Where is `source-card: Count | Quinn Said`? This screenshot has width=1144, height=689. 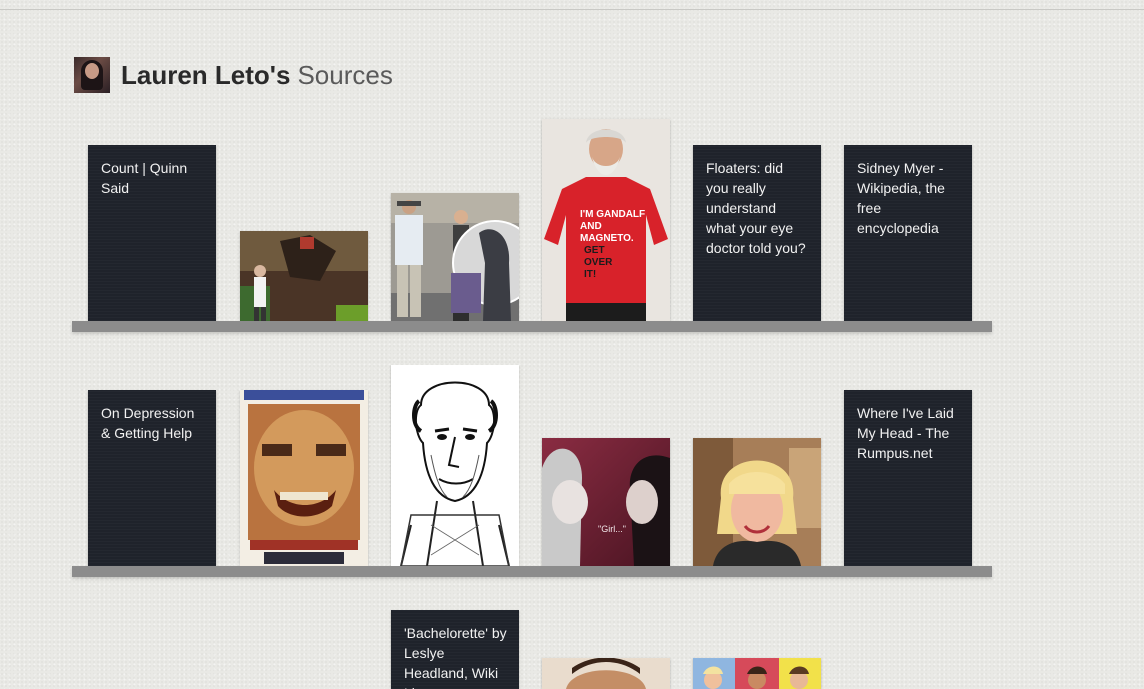
source-card: Count | Quinn Said is located at coordinates (152, 233).